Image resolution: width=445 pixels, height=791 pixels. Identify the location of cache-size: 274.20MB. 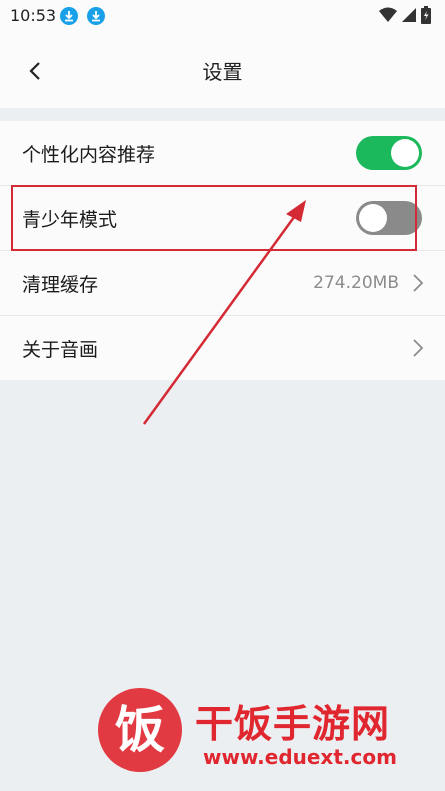
(356, 283).